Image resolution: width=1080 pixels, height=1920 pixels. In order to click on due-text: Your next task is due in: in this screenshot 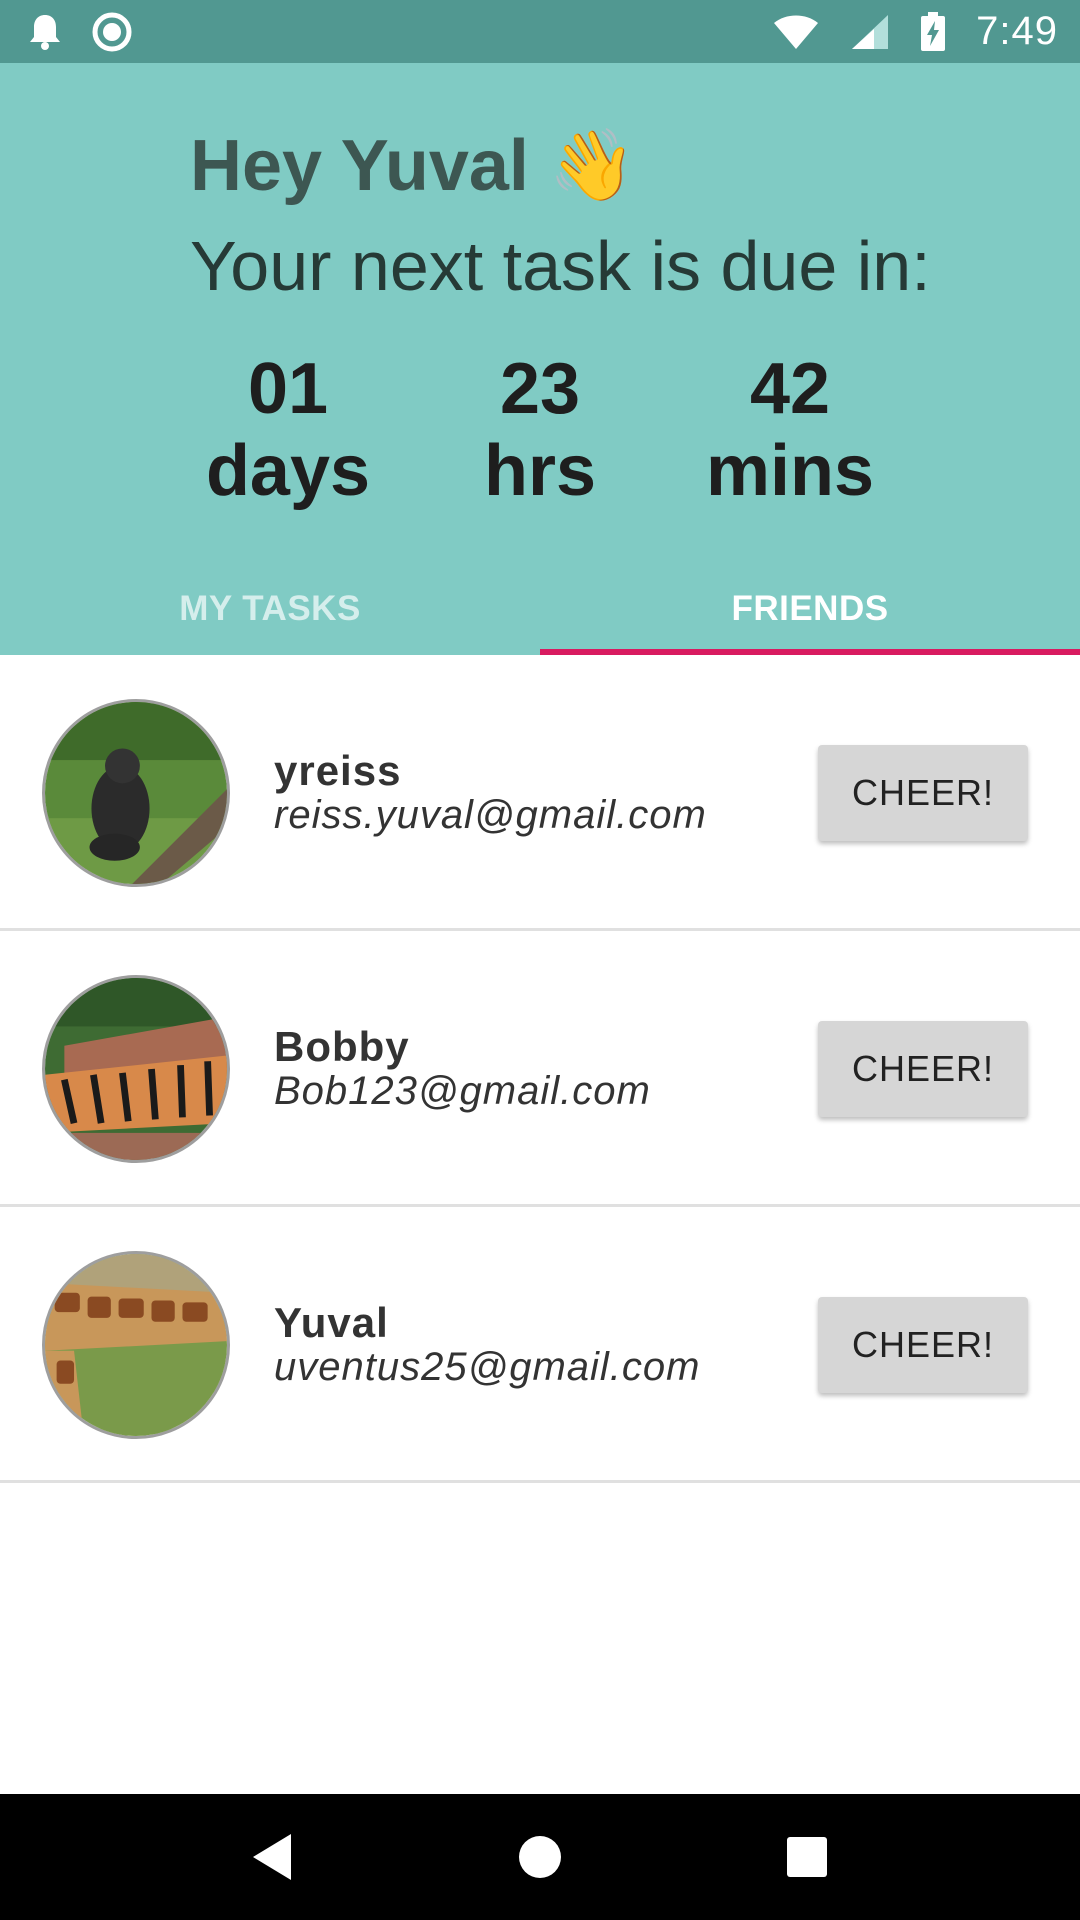, I will do `click(560, 266)`.